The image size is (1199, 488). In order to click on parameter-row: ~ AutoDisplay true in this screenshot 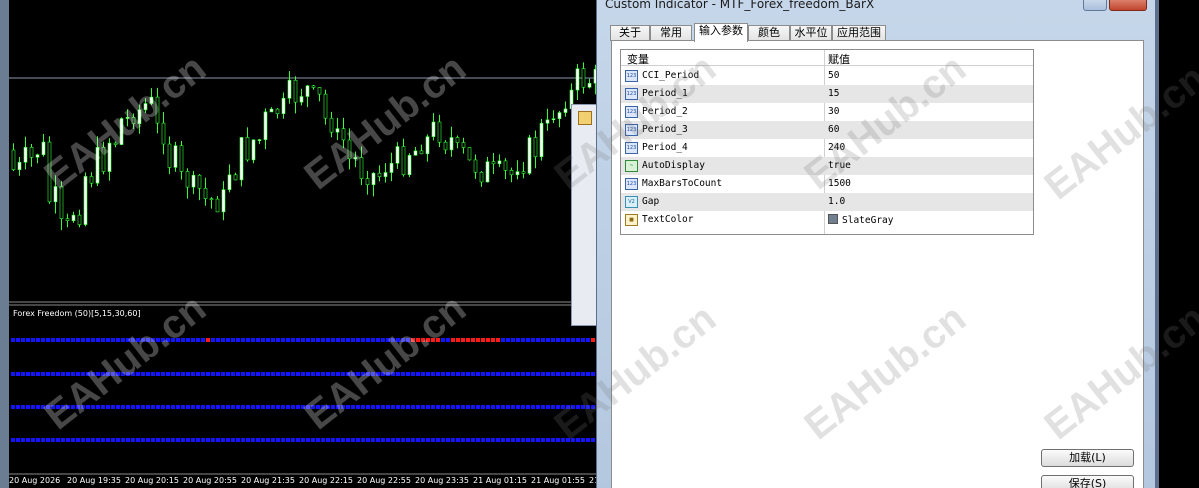, I will do `click(827, 166)`.